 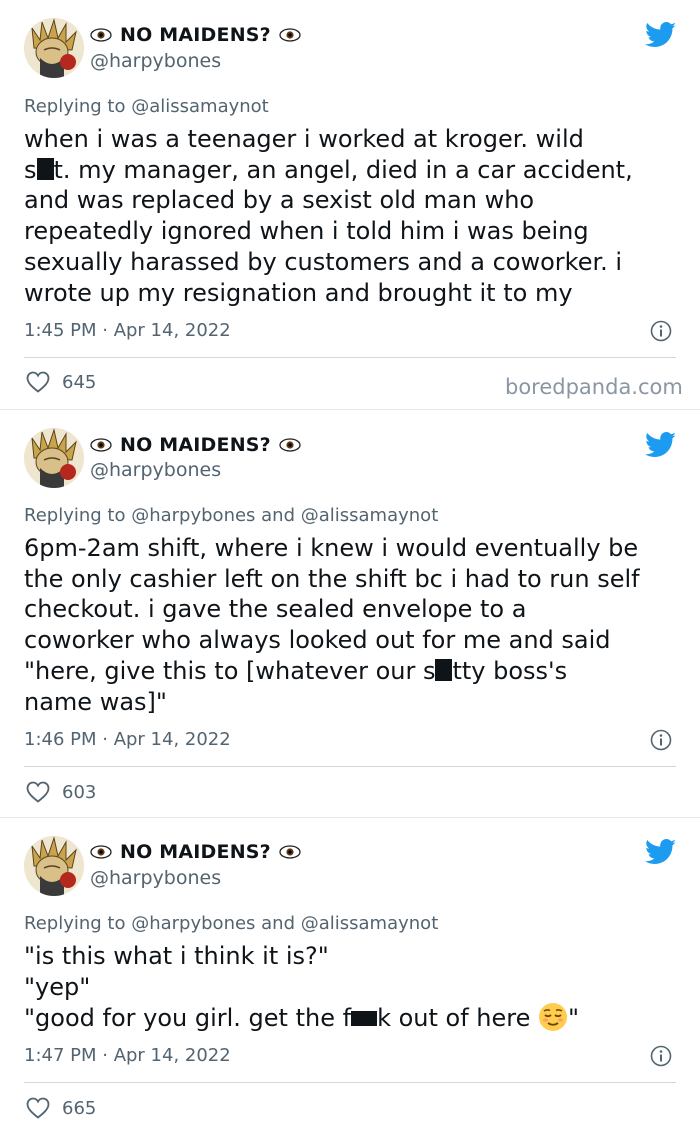 What do you see at coordinates (127, 739) in the screenshot?
I see `timestamp: 1:46 PM · Apr 14, 2022` at bounding box center [127, 739].